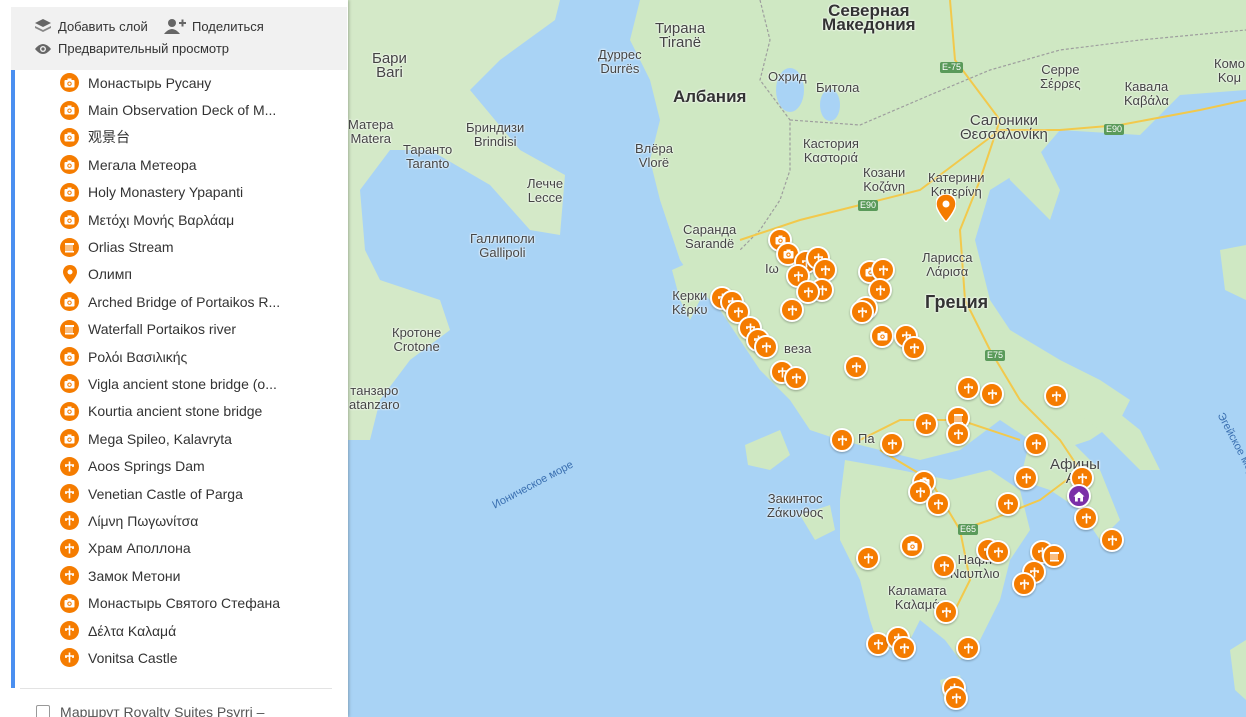  What do you see at coordinates (197, 356) in the screenshot?
I see `list-item: Ρολόι Βασιλικής` at bounding box center [197, 356].